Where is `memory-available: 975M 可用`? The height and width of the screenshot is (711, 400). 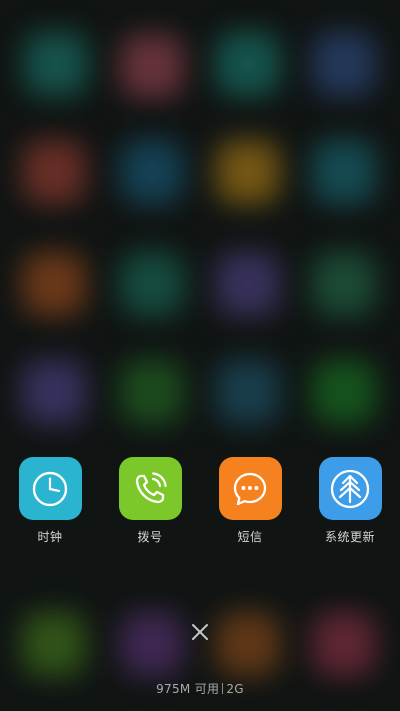
memory-available: 975M 可用 is located at coordinates (188, 689).